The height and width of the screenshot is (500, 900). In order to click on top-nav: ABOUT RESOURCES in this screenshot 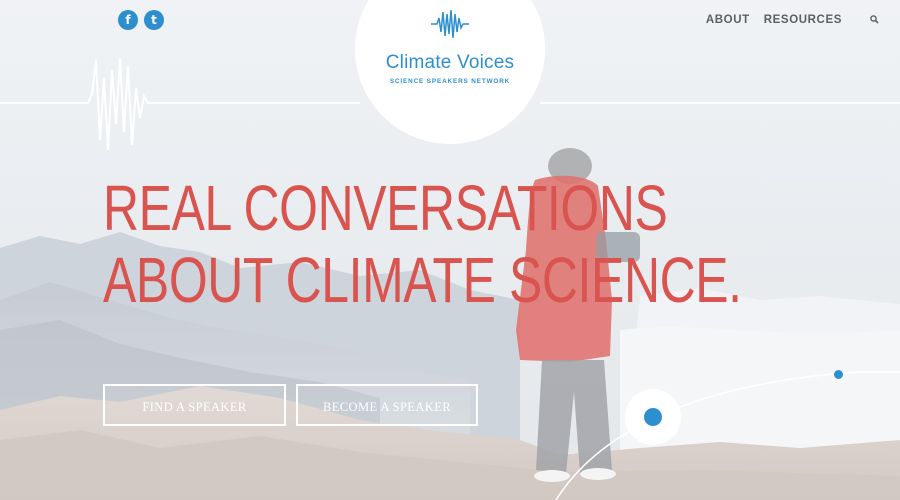, I will do `click(794, 20)`.